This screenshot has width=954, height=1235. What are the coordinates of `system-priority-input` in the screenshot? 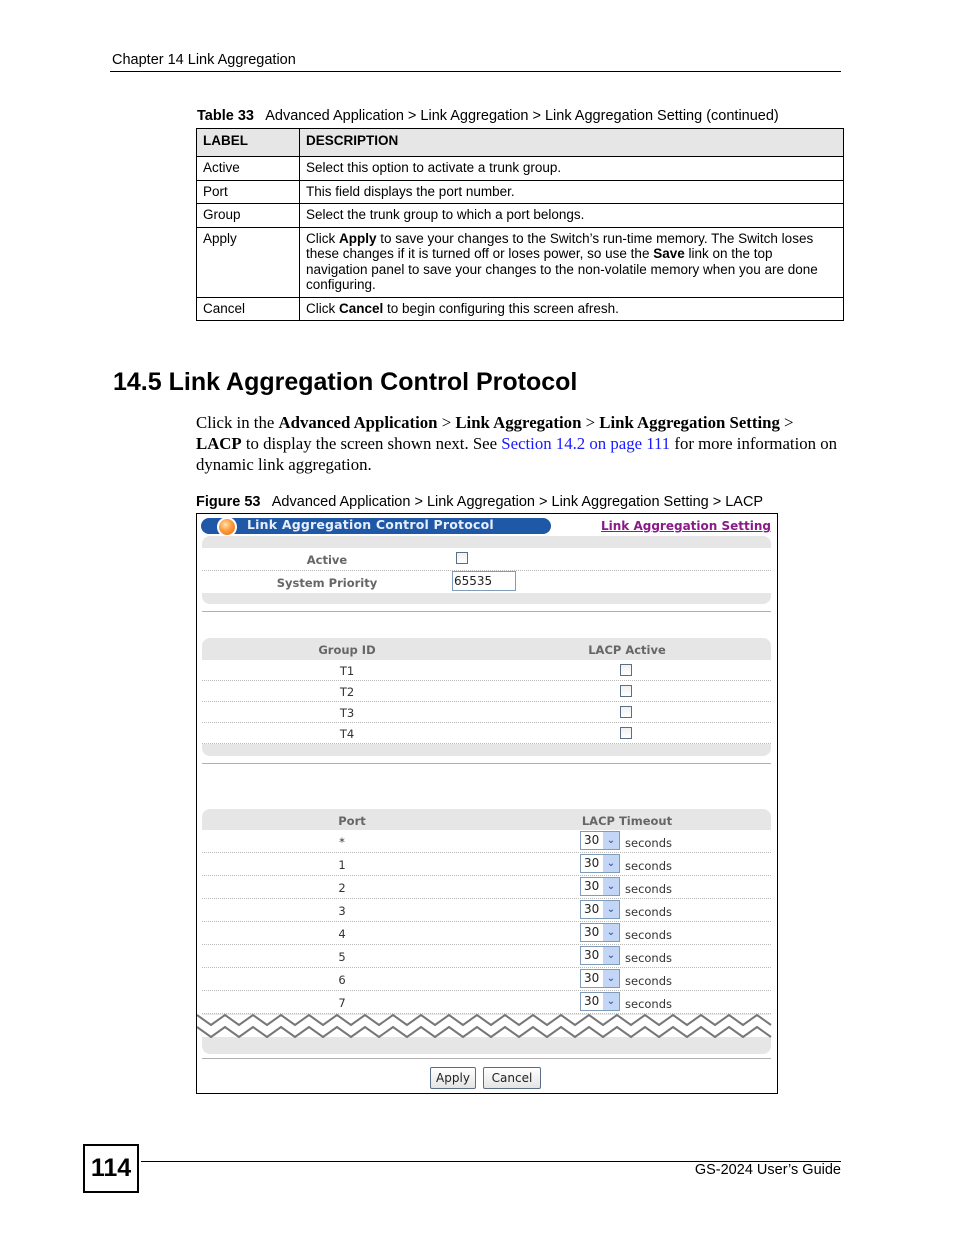 It's located at (484, 581).